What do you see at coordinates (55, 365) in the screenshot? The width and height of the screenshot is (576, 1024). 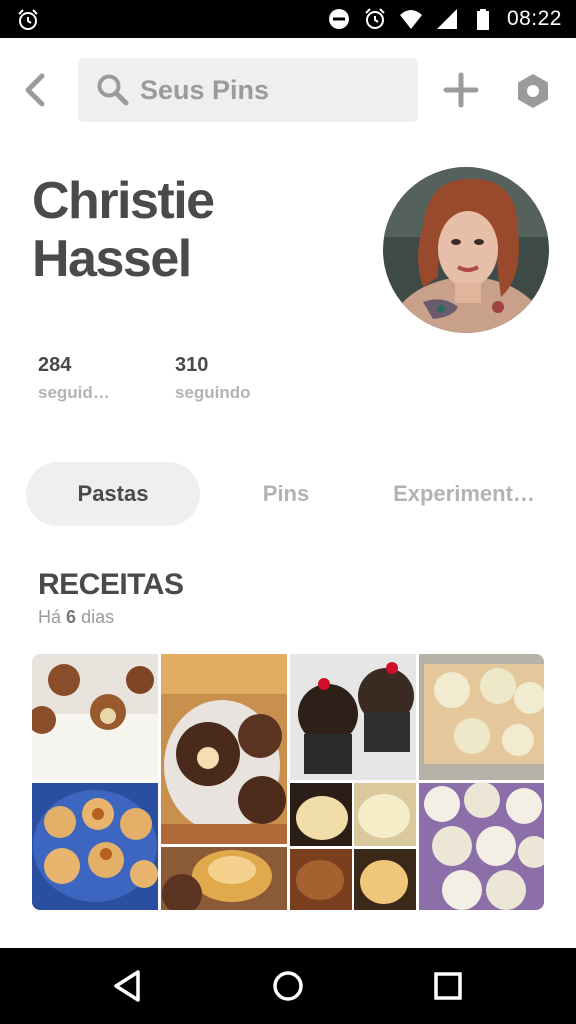 I see `followers-count: 284` at bounding box center [55, 365].